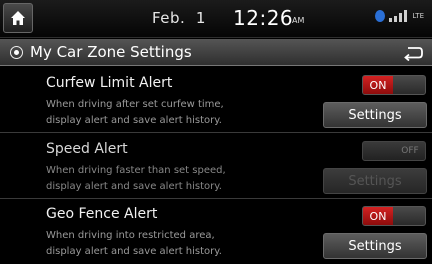 The height and width of the screenshot is (264, 432). What do you see at coordinates (16, 52) in the screenshot?
I see `radio-icon` at bounding box center [16, 52].